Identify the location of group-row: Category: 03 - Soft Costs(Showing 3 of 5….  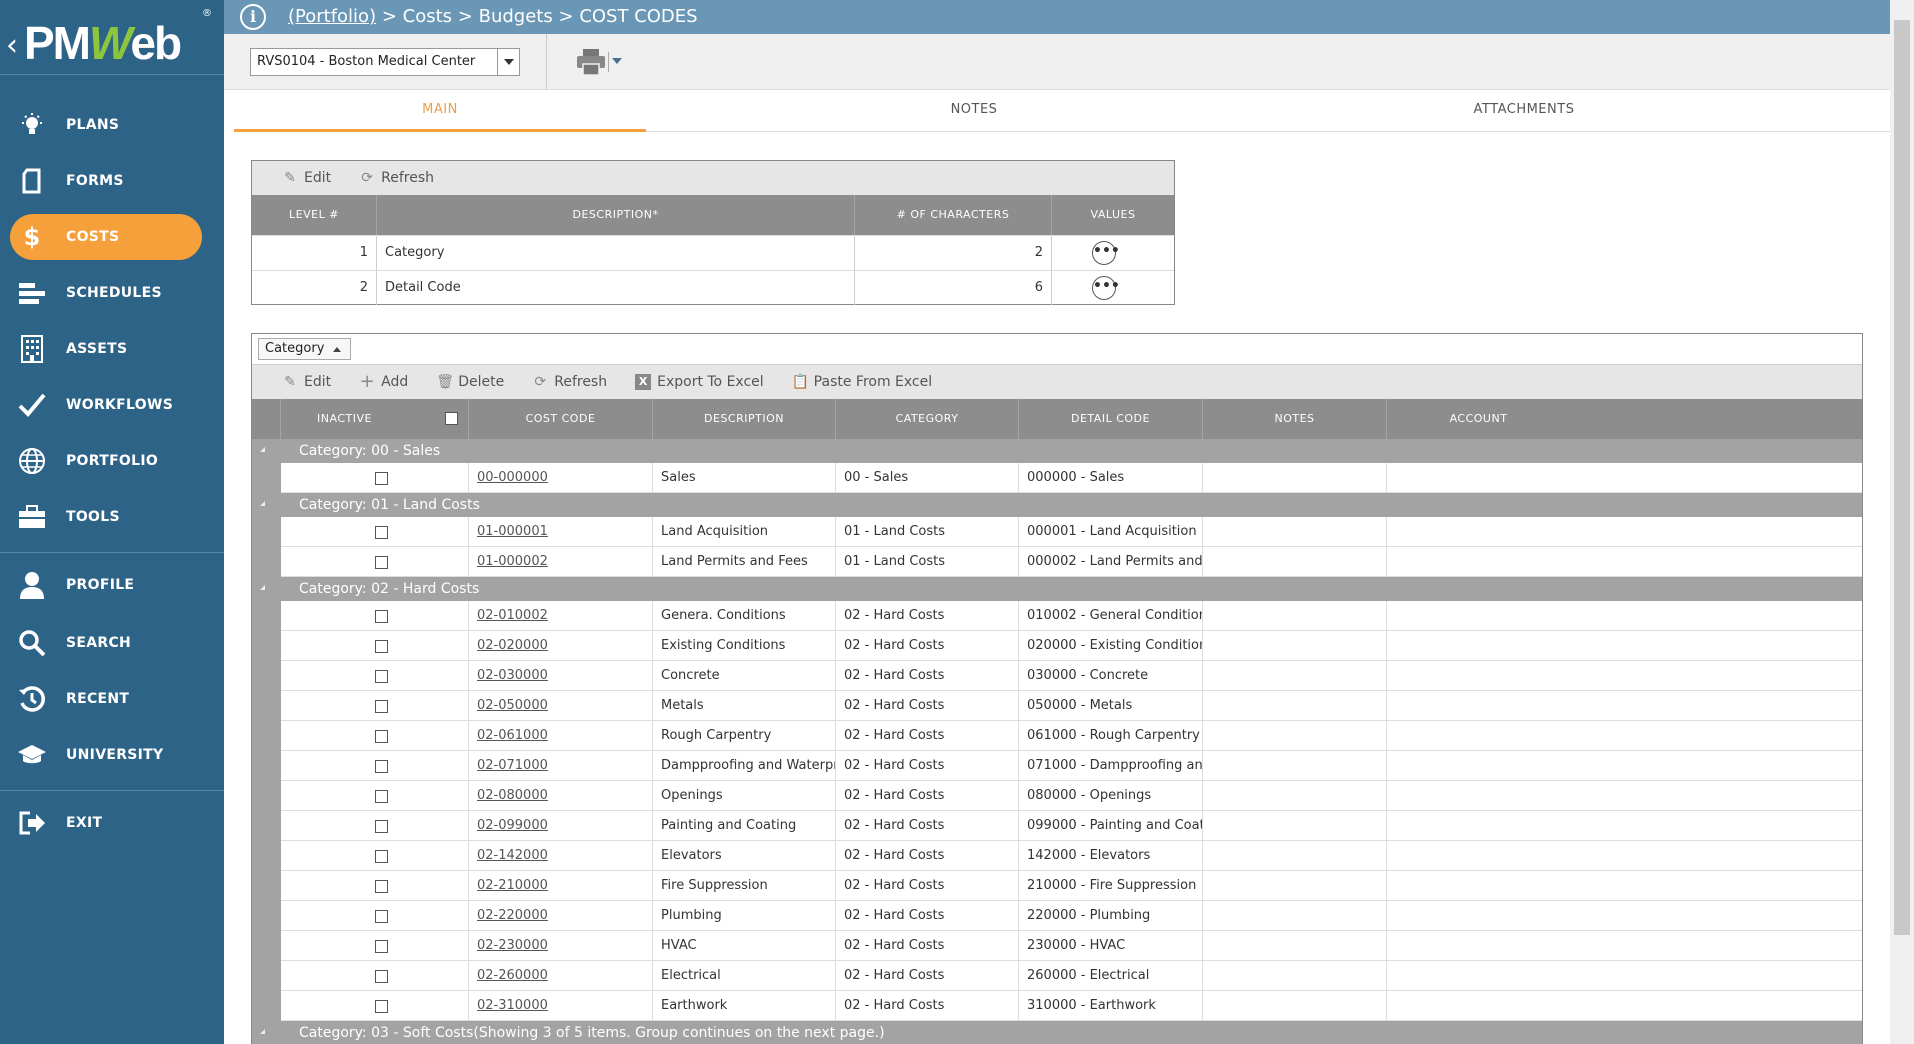
(1057, 1032).